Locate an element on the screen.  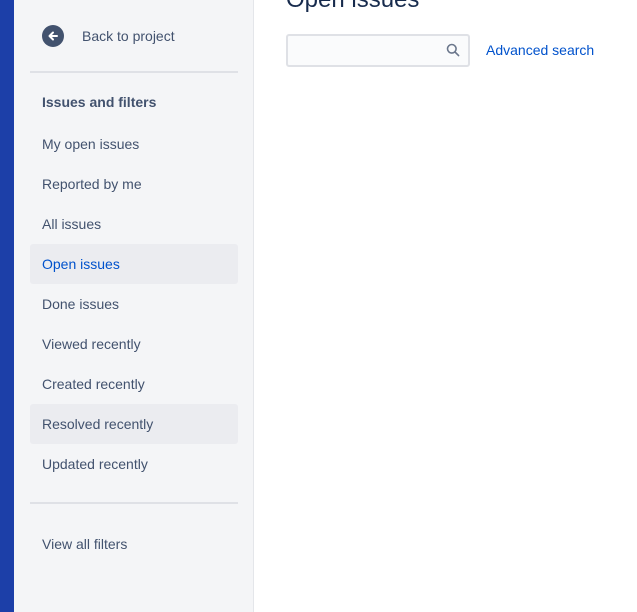
back-to-project-link: Back to project is located at coordinates (108, 36).